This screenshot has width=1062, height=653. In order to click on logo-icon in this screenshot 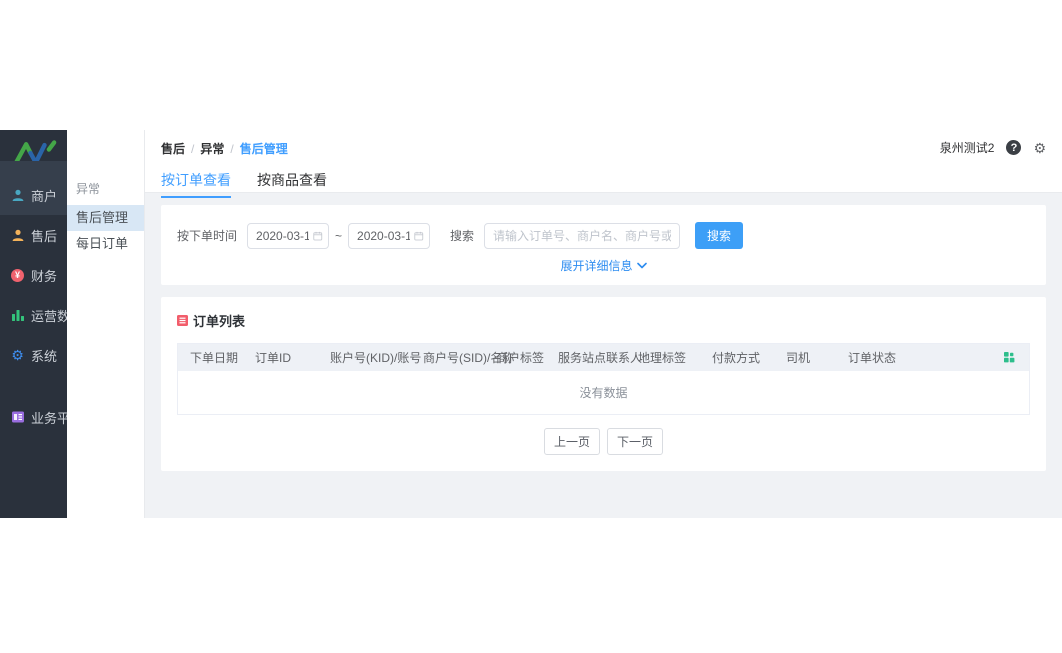, I will do `click(34, 152)`.